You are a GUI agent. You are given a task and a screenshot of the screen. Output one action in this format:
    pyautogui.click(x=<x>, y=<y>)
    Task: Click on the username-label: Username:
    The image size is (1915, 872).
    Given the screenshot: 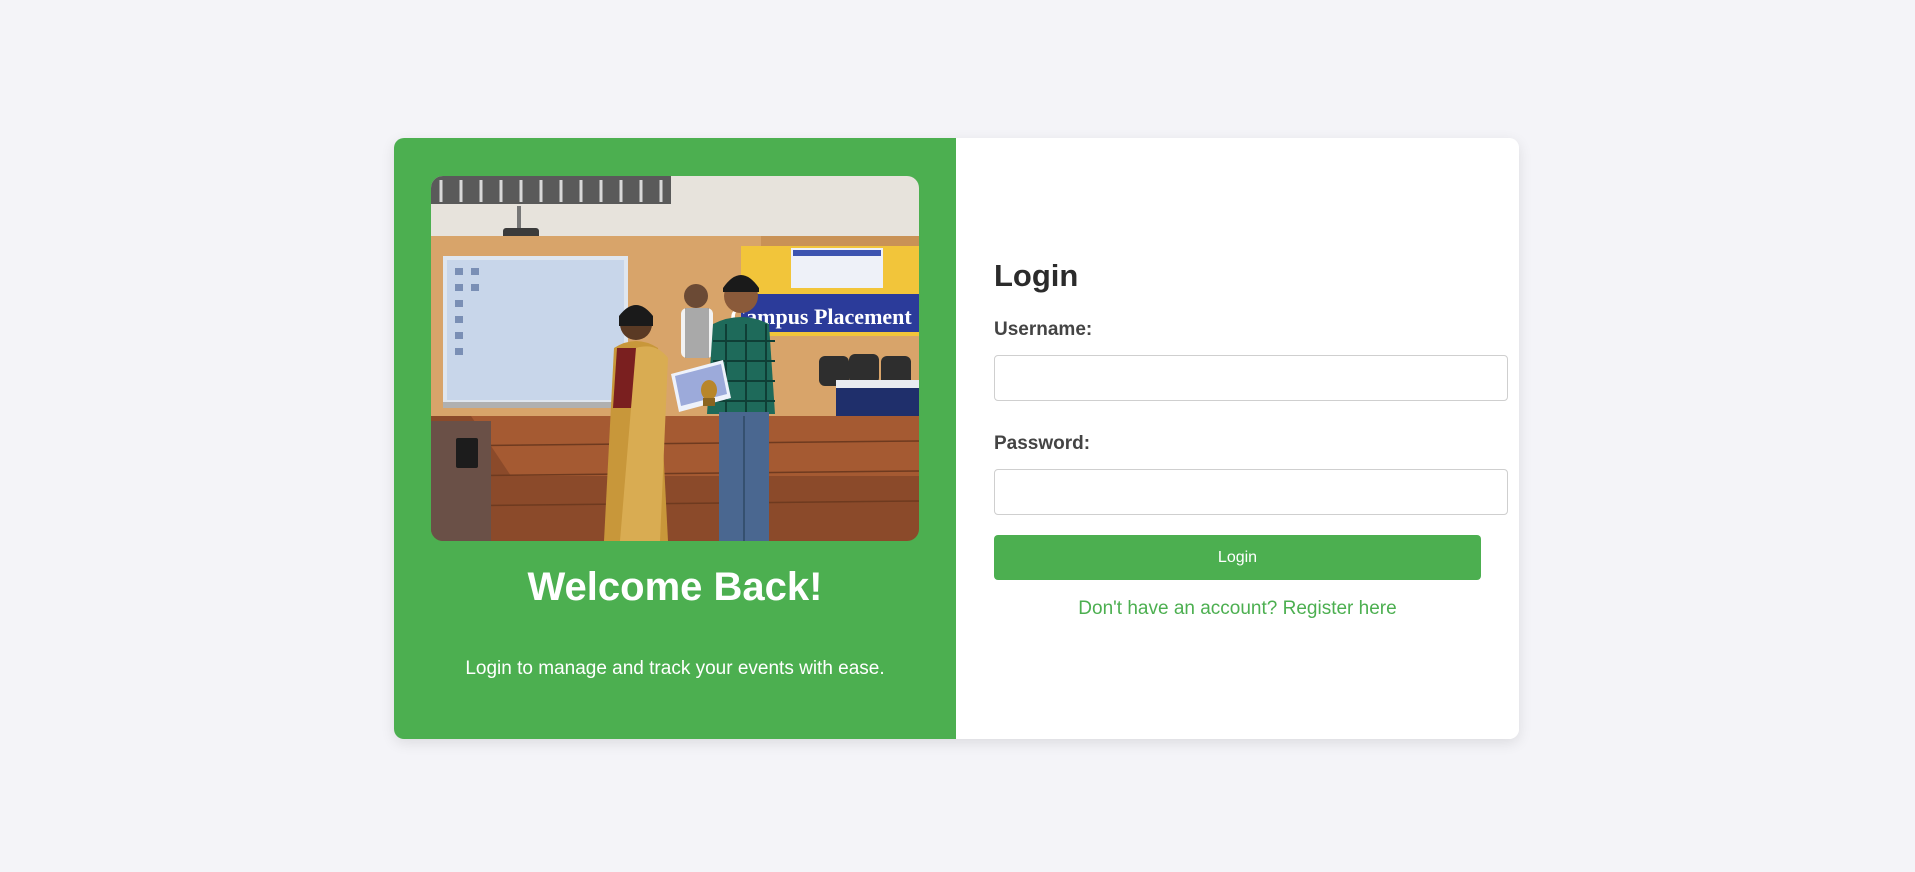 What is the action you would take?
    pyautogui.click(x=1043, y=329)
    